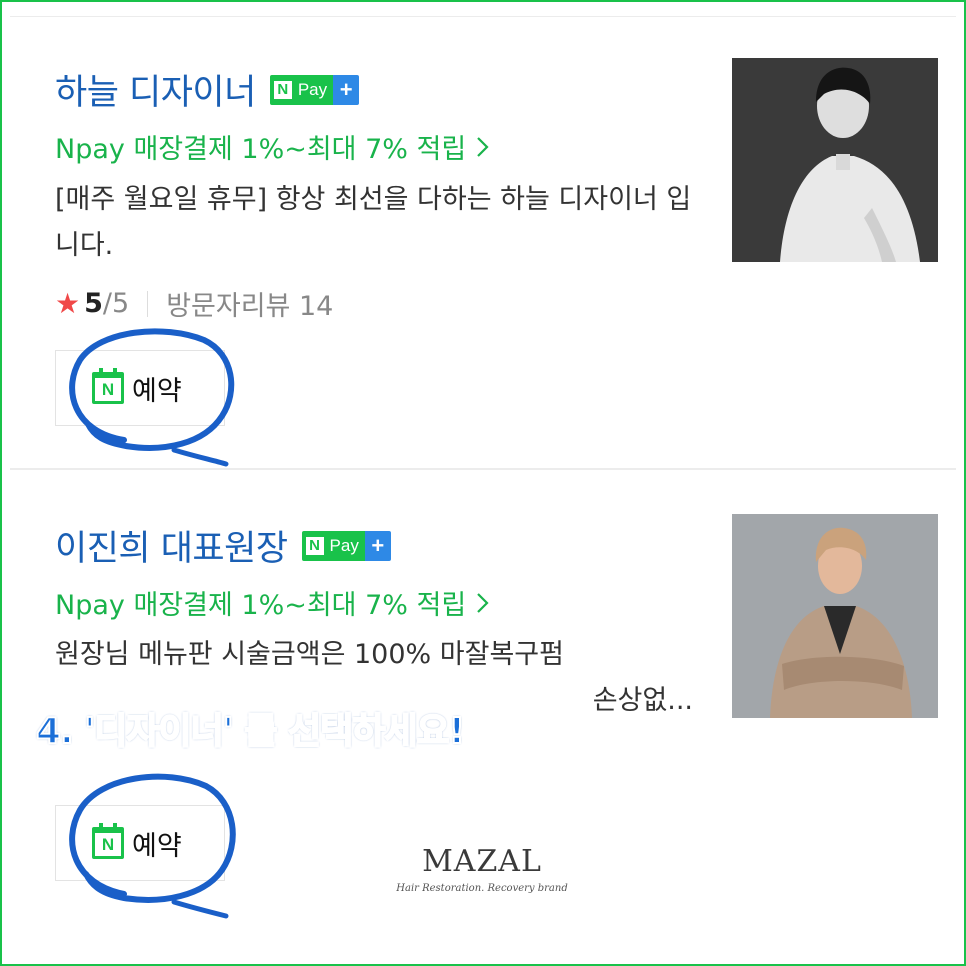  I want to click on listing-description: [매주 월요일 휴무] 항상 최선을 다하는 하늘 디자이너 입니다., so click(373, 222).